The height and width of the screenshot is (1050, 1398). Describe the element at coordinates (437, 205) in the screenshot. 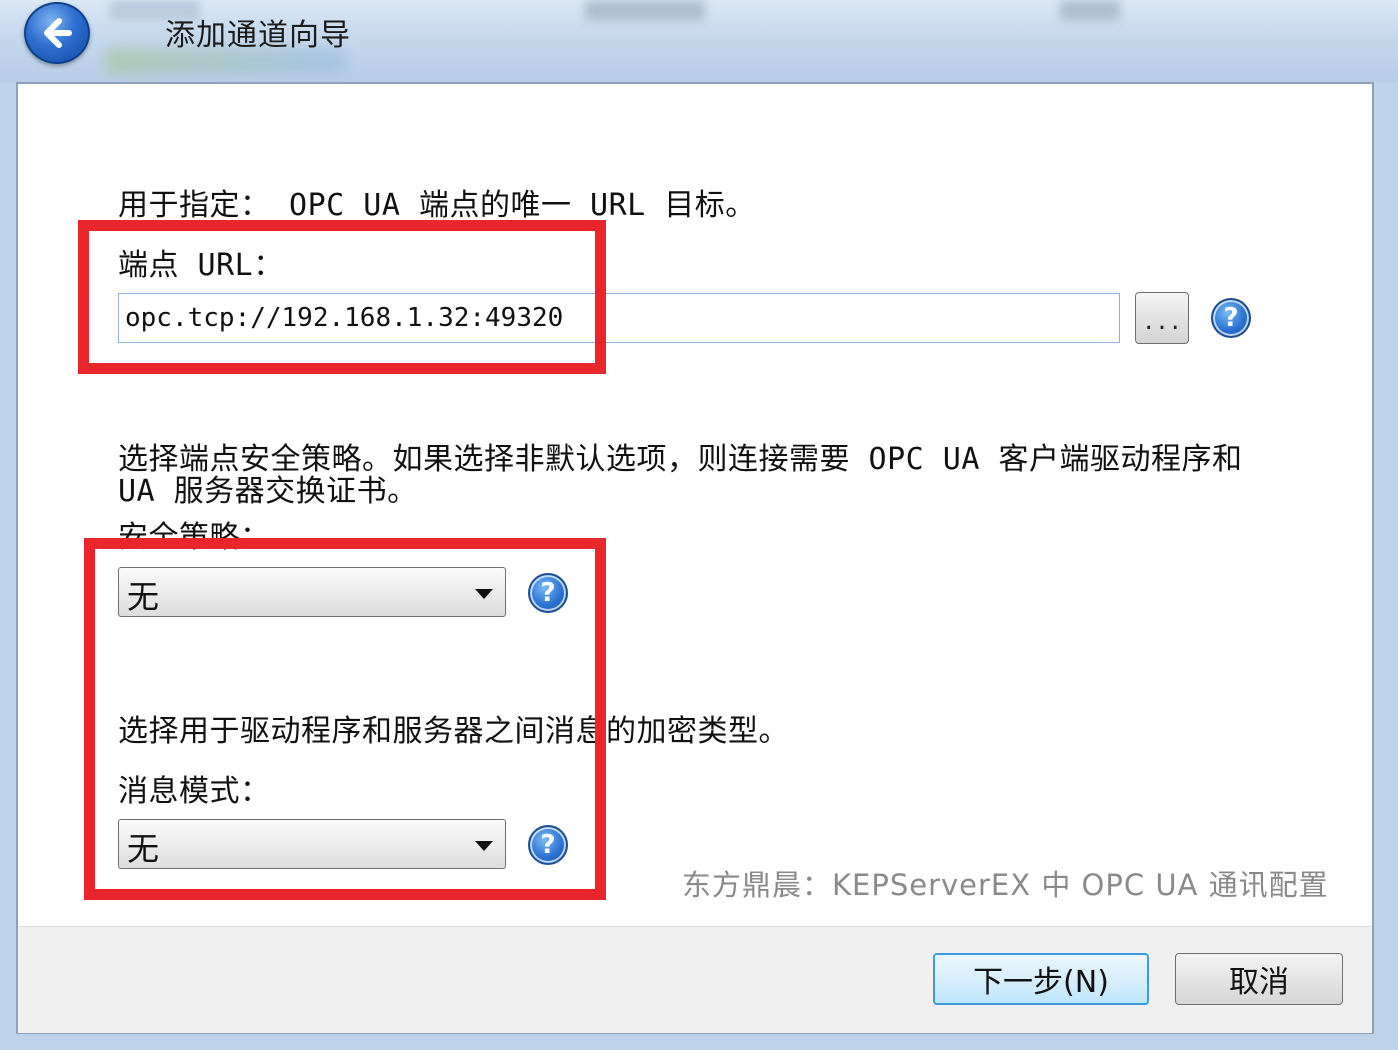

I see `endpoint-description: 用于指定： OPC UA 端点的唯一 URL 目标。` at that location.